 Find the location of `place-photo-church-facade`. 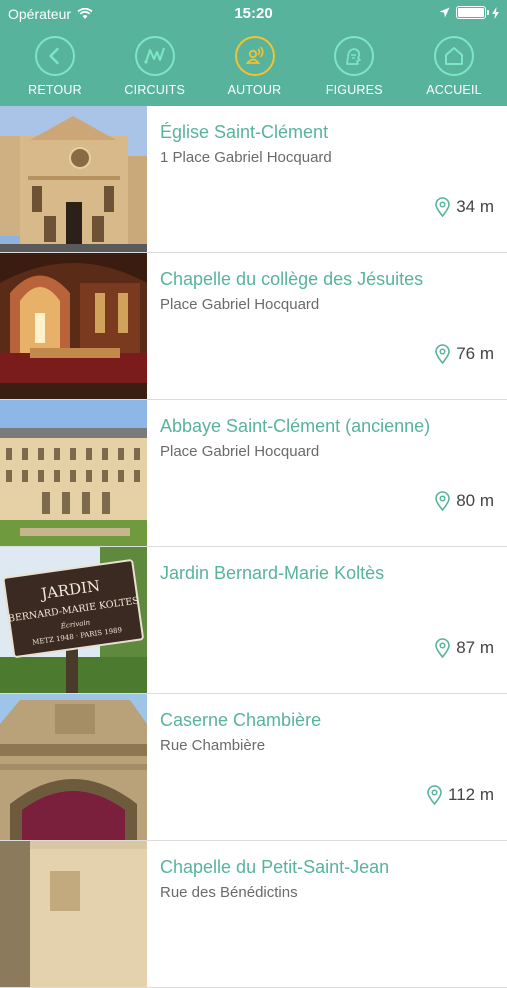

place-photo-church-facade is located at coordinates (73, 179).